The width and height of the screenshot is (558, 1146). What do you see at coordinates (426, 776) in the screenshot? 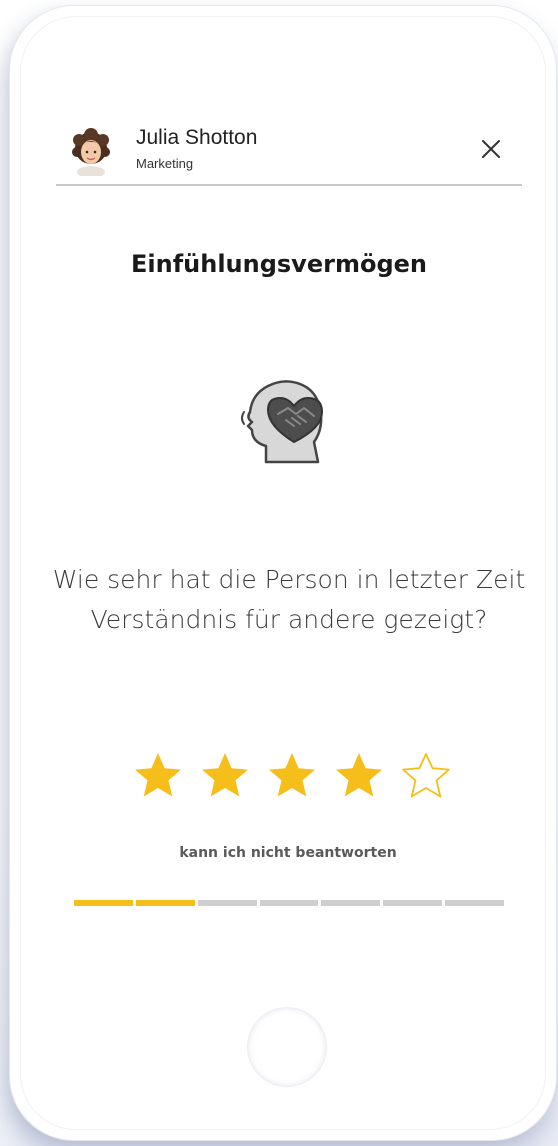
I see `star-5-empty-icon` at bounding box center [426, 776].